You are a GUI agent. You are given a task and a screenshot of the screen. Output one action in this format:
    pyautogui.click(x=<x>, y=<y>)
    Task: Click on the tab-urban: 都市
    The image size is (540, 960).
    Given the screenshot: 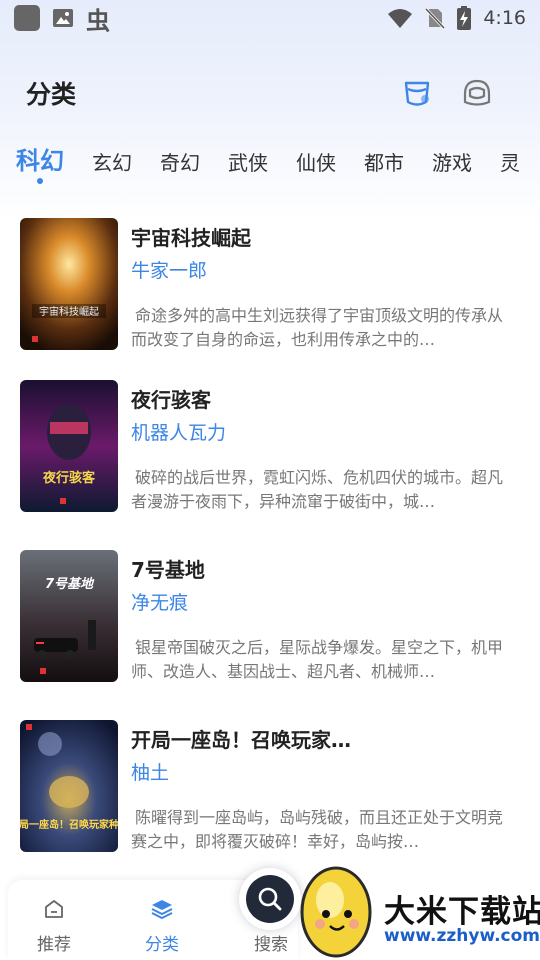 What is the action you would take?
    pyautogui.click(x=384, y=165)
    